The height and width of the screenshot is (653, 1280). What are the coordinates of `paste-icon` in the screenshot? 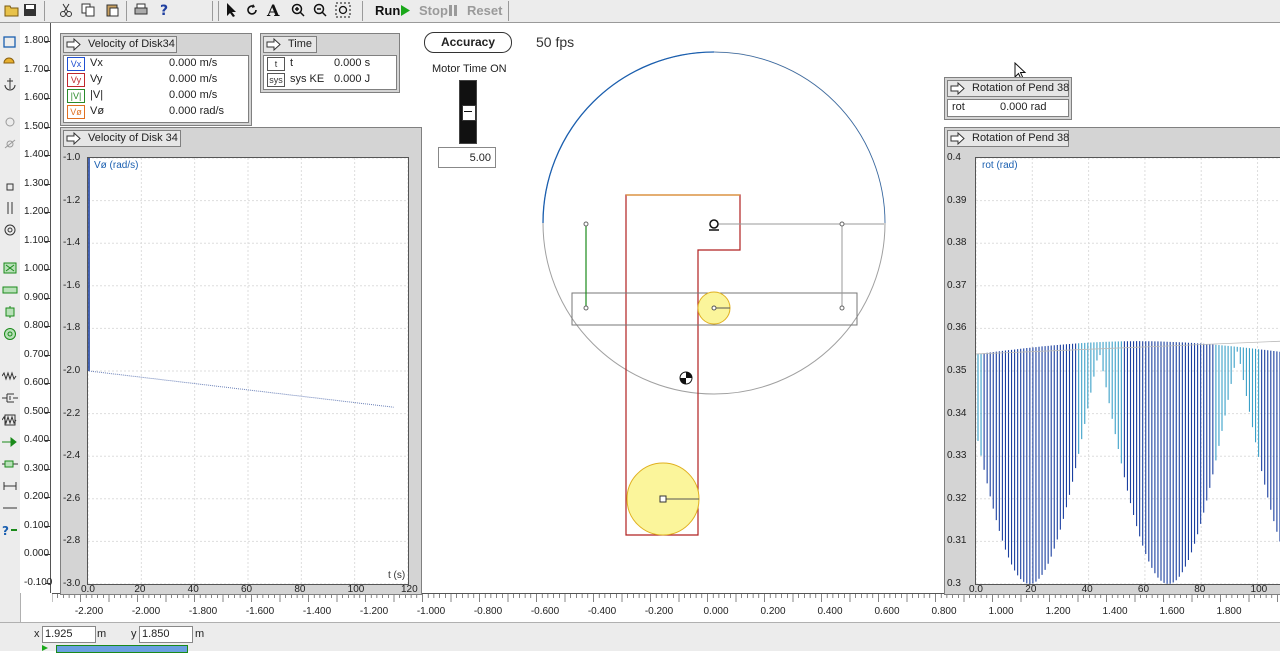 It's located at (112, 10).